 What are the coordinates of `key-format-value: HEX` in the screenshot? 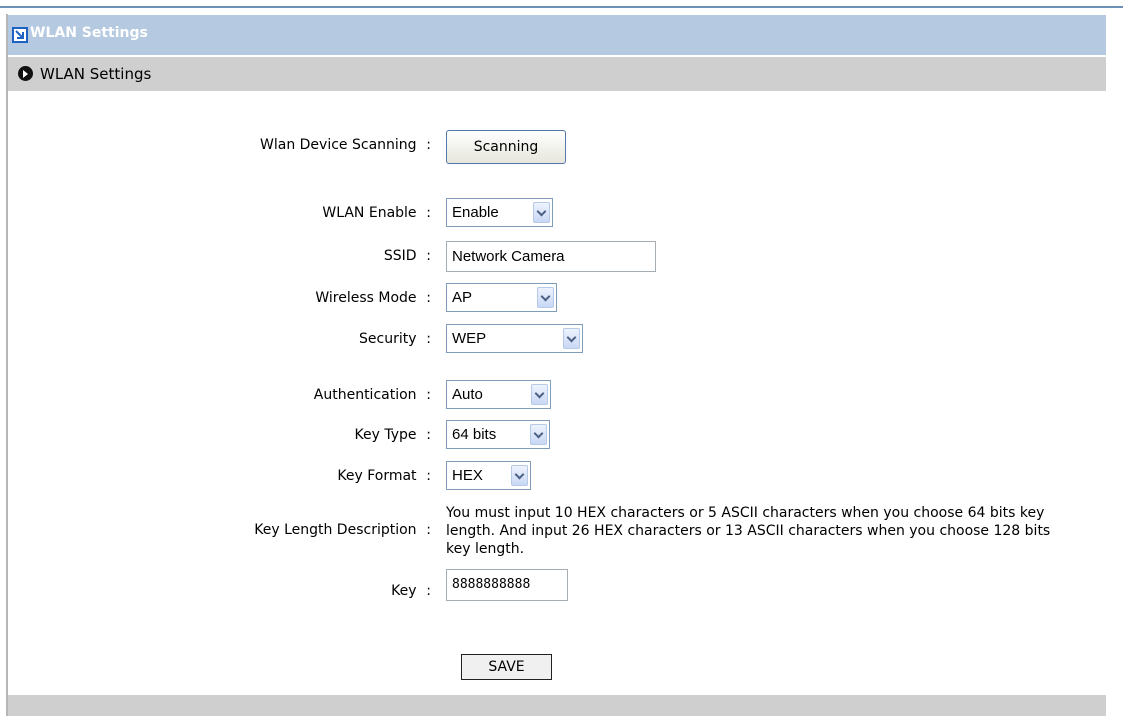 It's located at (467, 475).